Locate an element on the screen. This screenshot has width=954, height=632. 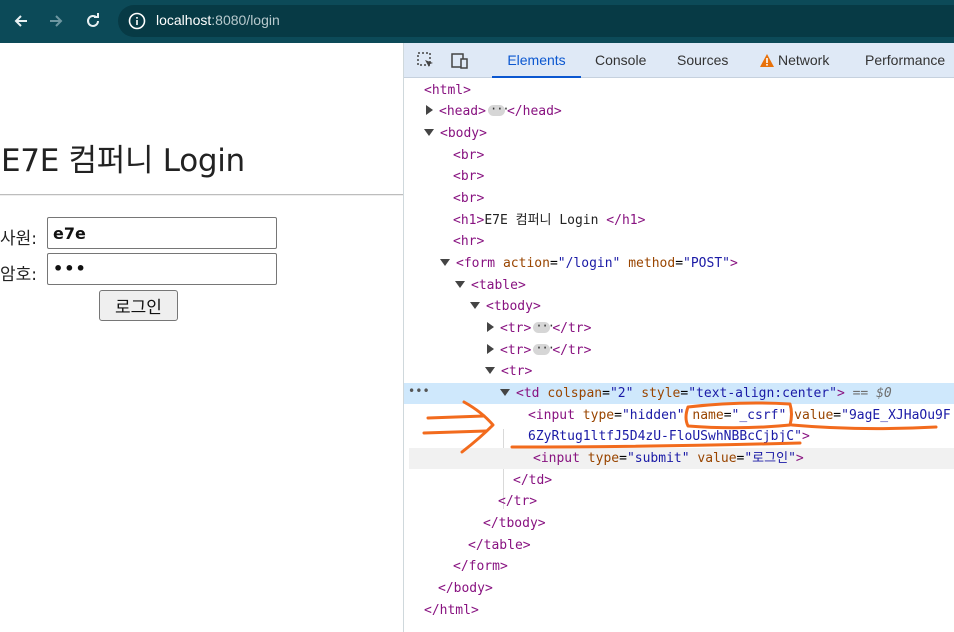
tree-head: <head></head> is located at coordinates (679, 110).